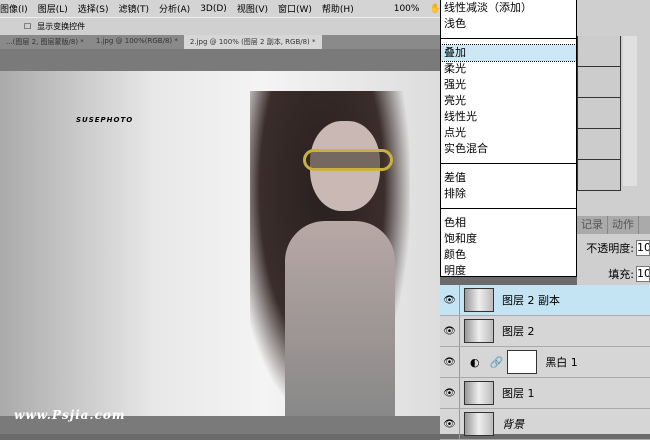 The height and width of the screenshot is (440, 650). Describe the element at coordinates (407, 9) in the screenshot. I see `zoom-select: 100%` at that location.